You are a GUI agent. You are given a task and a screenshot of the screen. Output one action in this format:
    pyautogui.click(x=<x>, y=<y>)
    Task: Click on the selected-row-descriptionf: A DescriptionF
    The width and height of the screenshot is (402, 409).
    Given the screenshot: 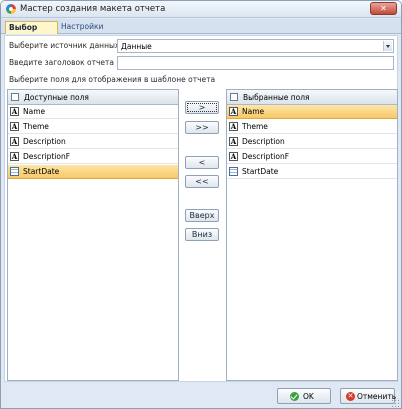 What is the action you would take?
    pyautogui.click(x=312, y=157)
    